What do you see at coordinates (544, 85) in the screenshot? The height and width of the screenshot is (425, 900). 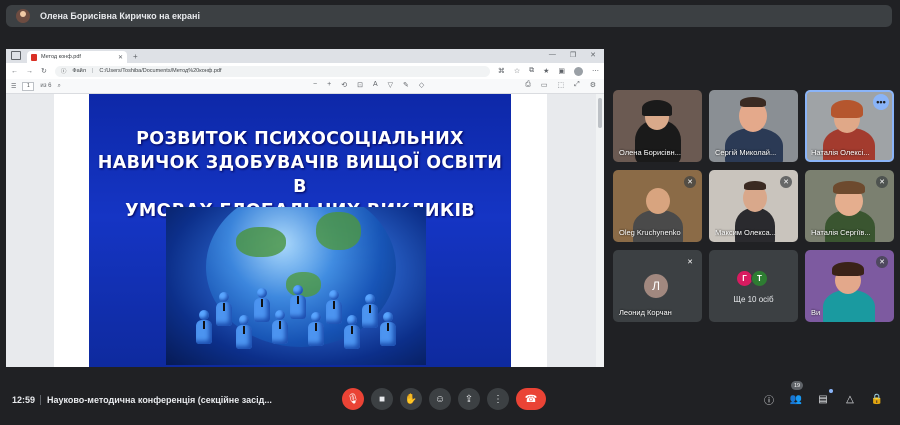 I see `save-icon: ▭` at bounding box center [544, 85].